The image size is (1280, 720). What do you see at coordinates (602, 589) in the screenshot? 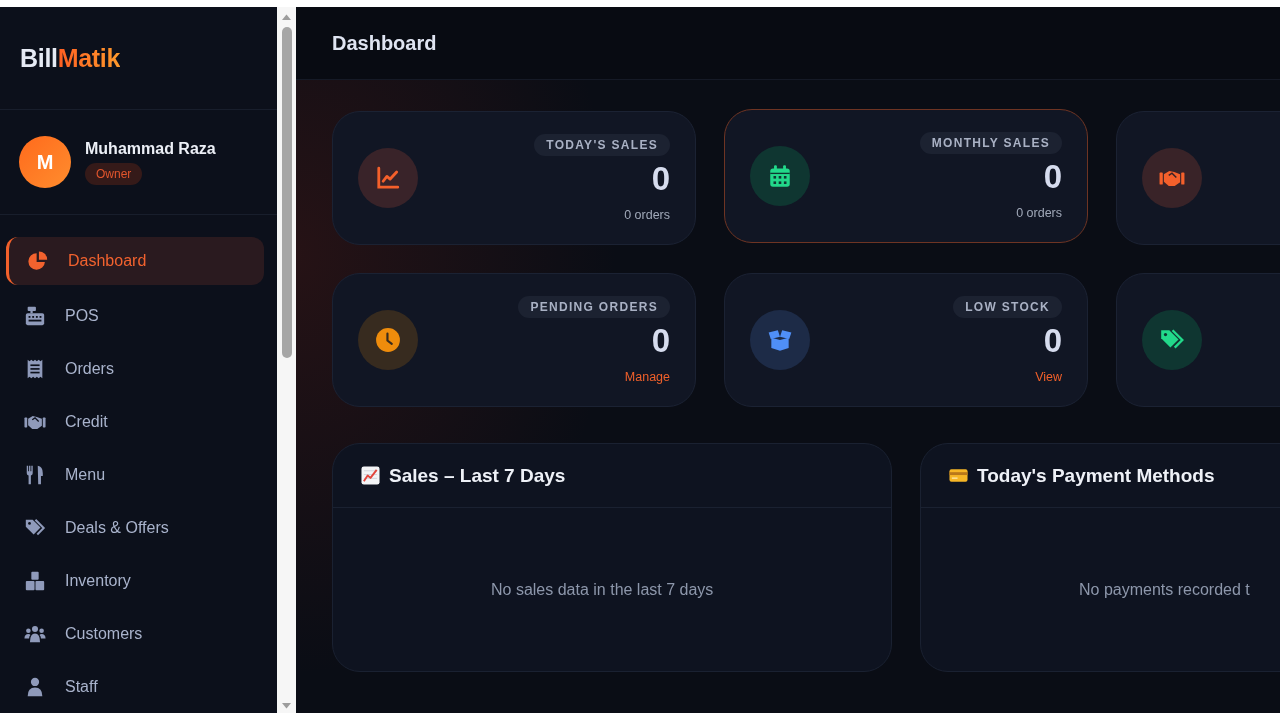
I see `empty-message: No sales data in the last 7 days` at bounding box center [602, 589].